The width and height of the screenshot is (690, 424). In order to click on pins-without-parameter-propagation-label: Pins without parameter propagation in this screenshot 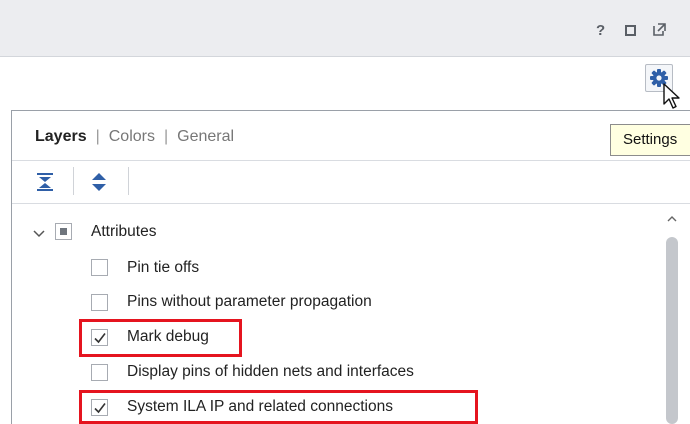, I will do `click(249, 301)`.